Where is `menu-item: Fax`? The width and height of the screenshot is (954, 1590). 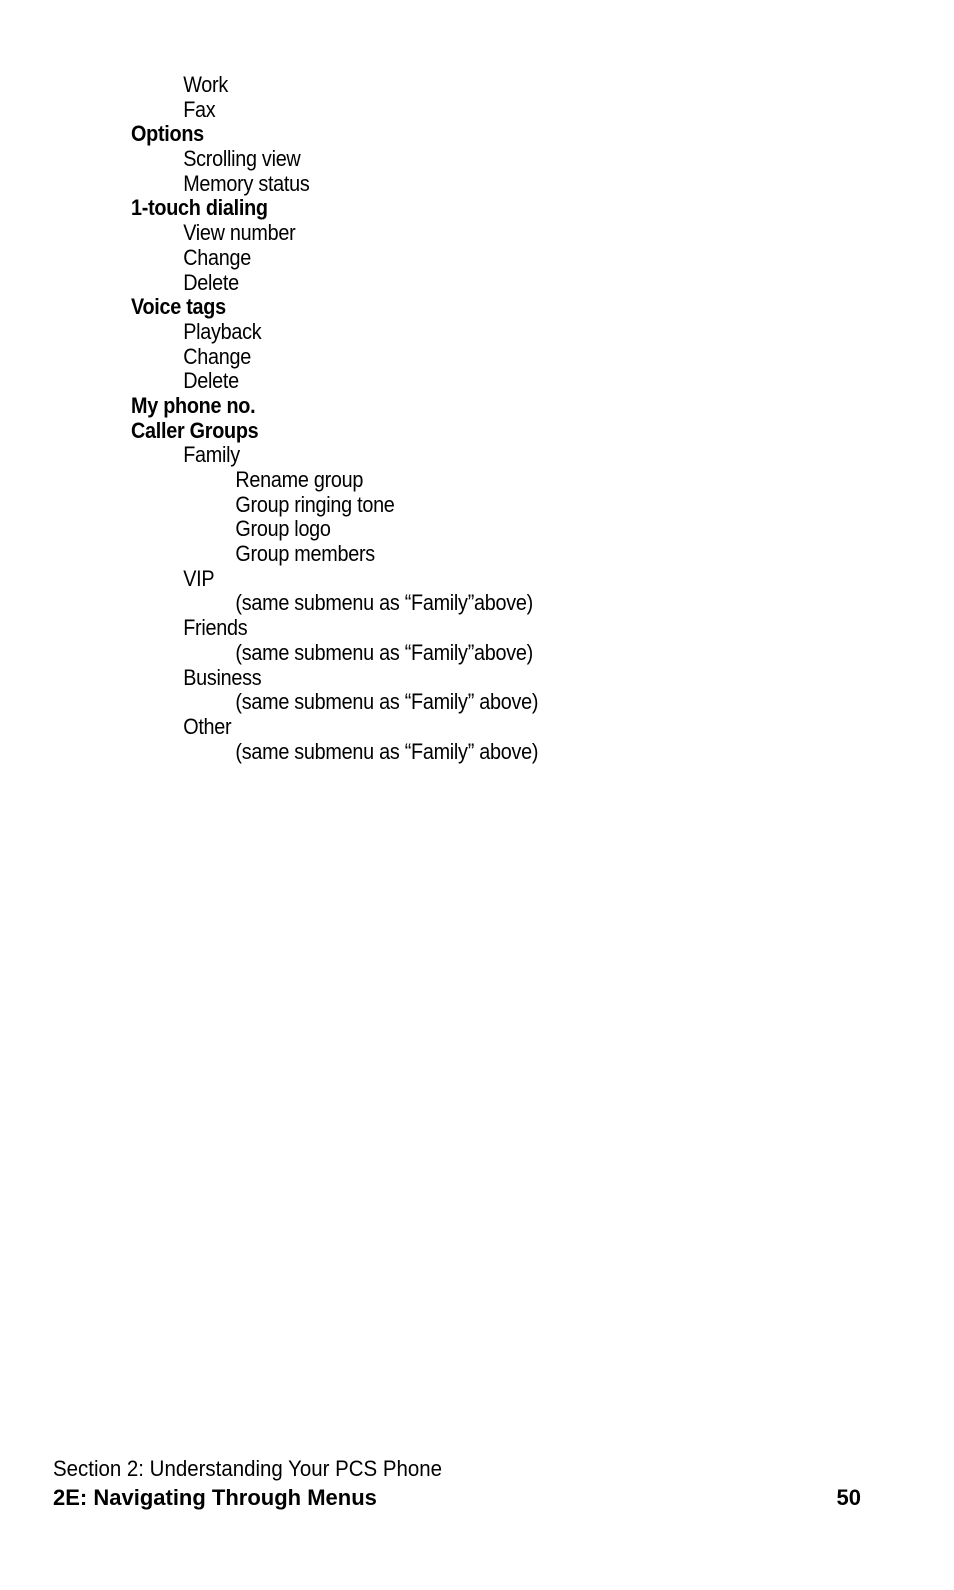
menu-item: Fax is located at coordinates (199, 109).